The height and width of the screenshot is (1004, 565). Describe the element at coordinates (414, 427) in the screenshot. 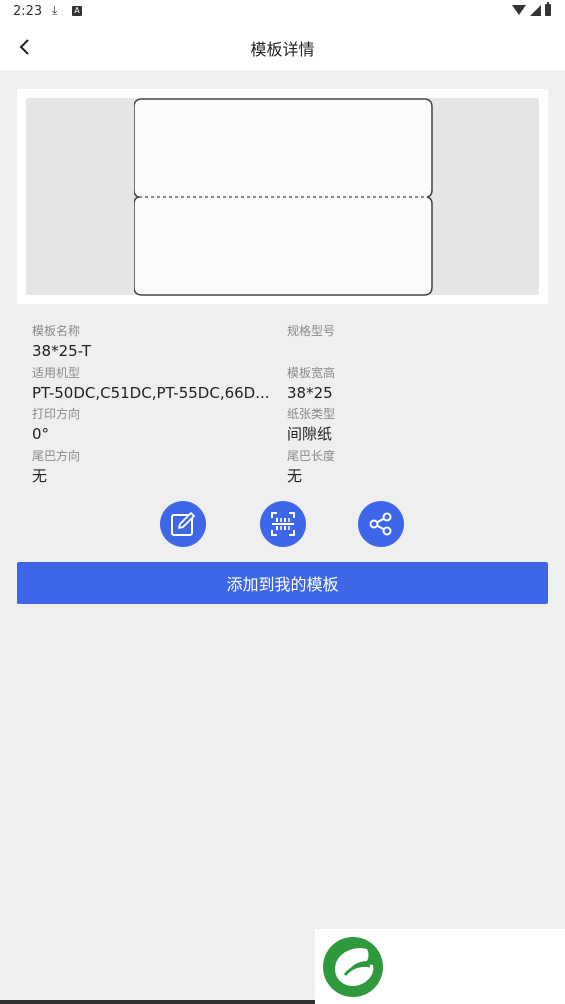

I see `paper-type-cell: 纸张类型 间隙纸` at that location.